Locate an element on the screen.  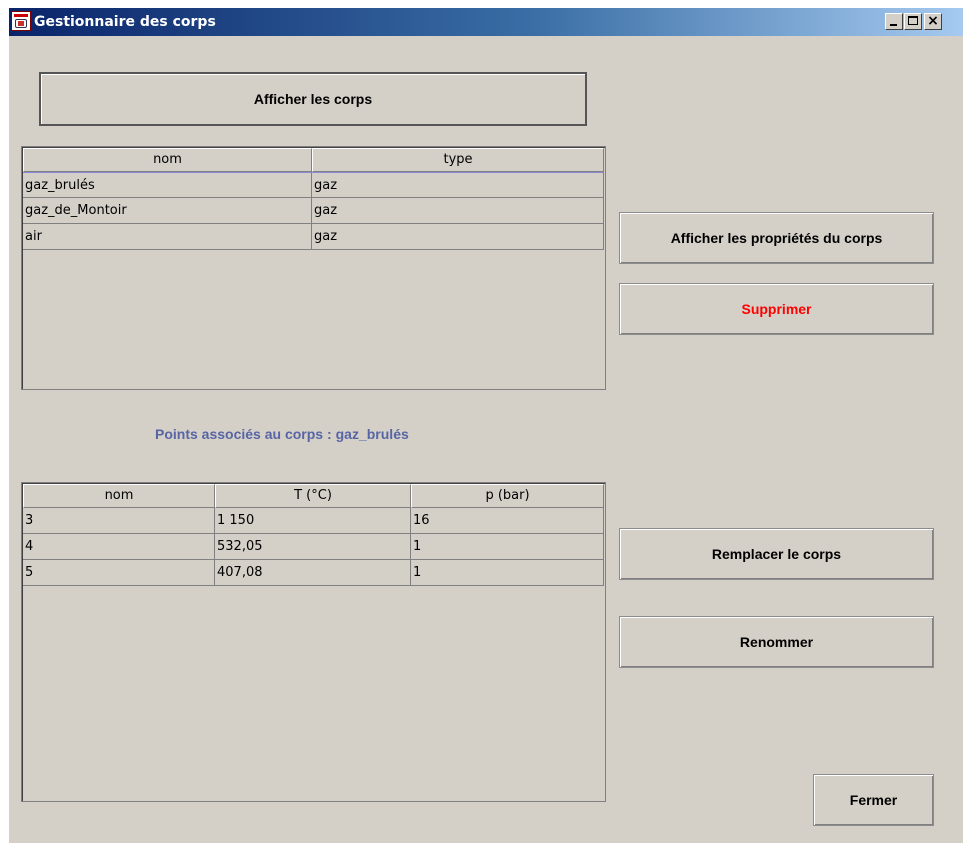
associated-points-text: Points associés au corps : is located at coordinates (243, 434).